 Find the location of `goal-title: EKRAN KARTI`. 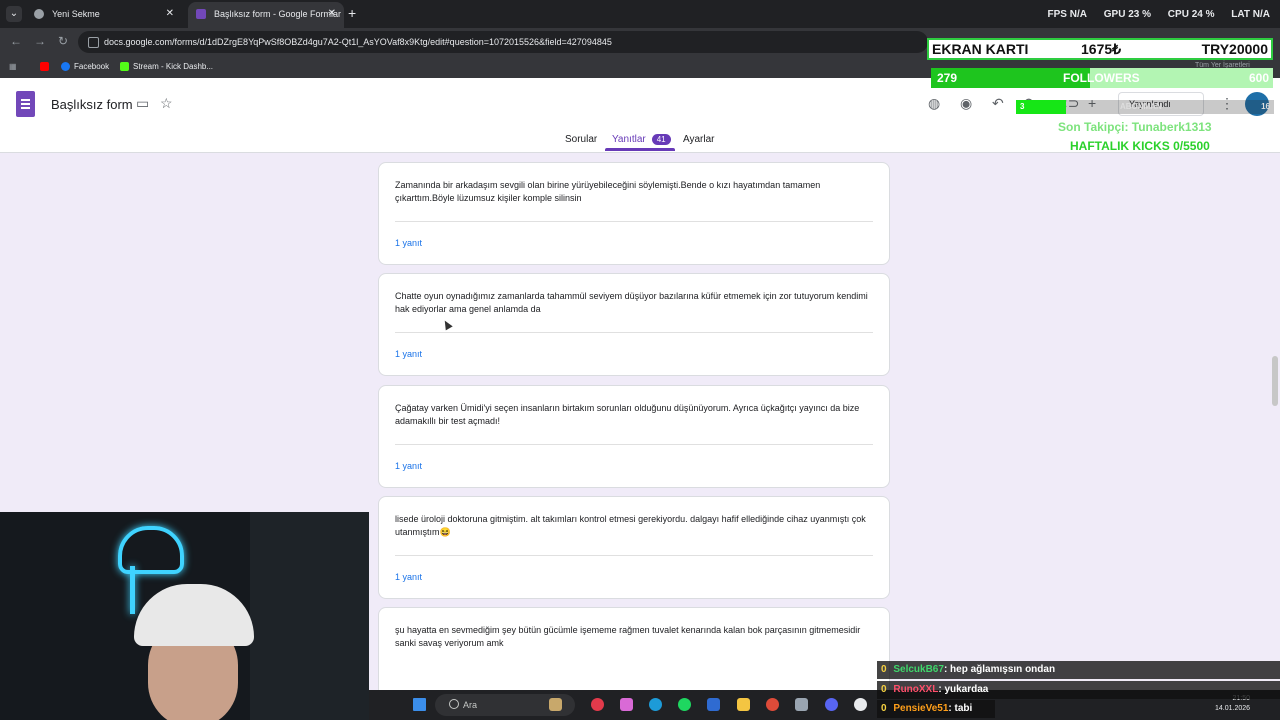

goal-title: EKRAN KARTI is located at coordinates (980, 49).